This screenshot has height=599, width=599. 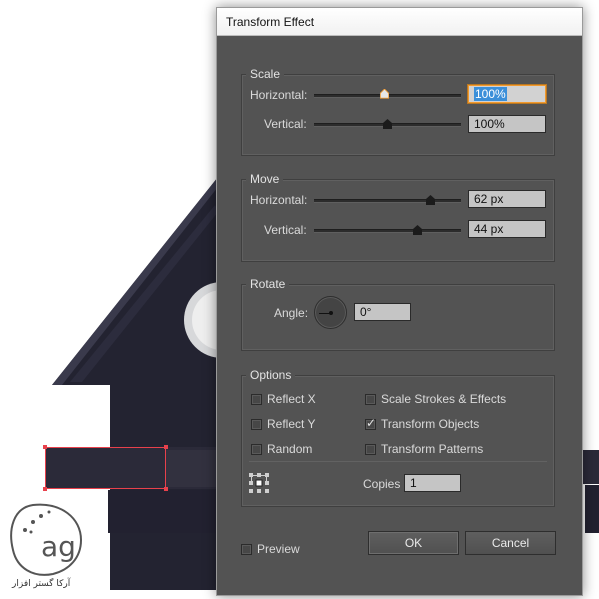 What do you see at coordinates (507, 124) in the screenshot?
I see `scale-vertical-input: 100%` at bounding box center [507, 124].